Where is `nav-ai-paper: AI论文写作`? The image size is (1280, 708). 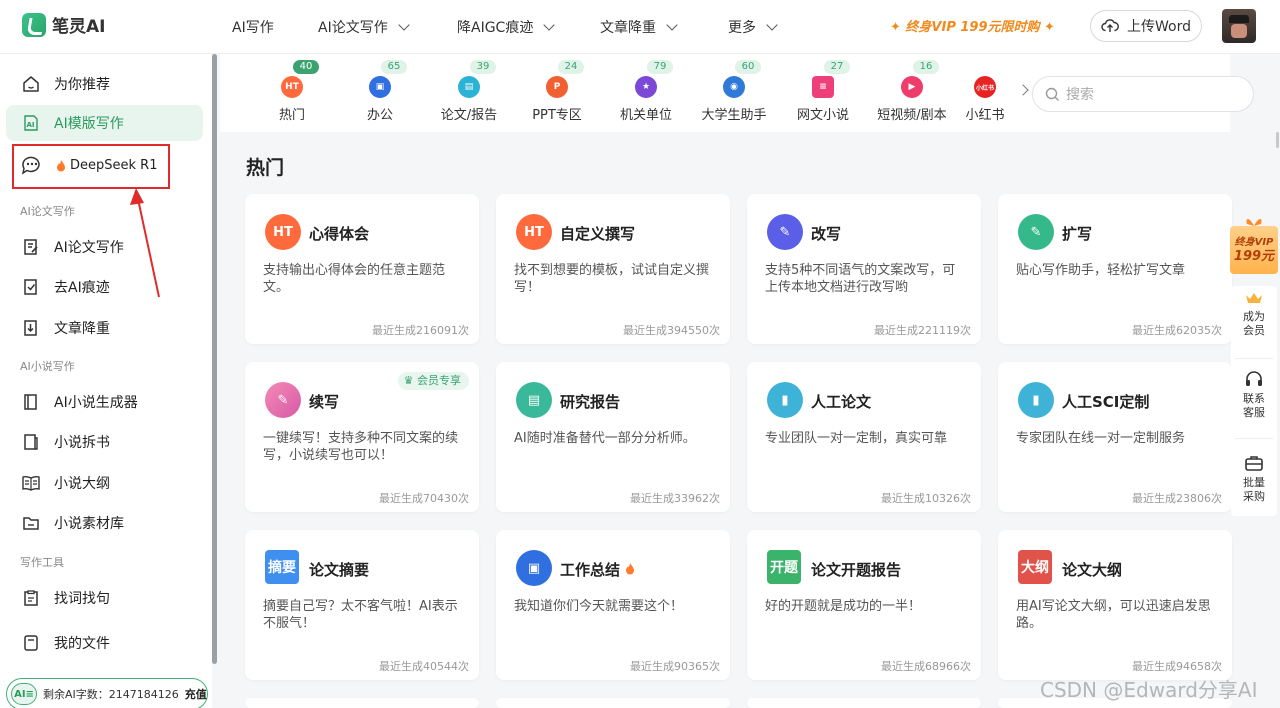 nav-ai-paper: AI论文写作 is located at coordinates (364, 27).